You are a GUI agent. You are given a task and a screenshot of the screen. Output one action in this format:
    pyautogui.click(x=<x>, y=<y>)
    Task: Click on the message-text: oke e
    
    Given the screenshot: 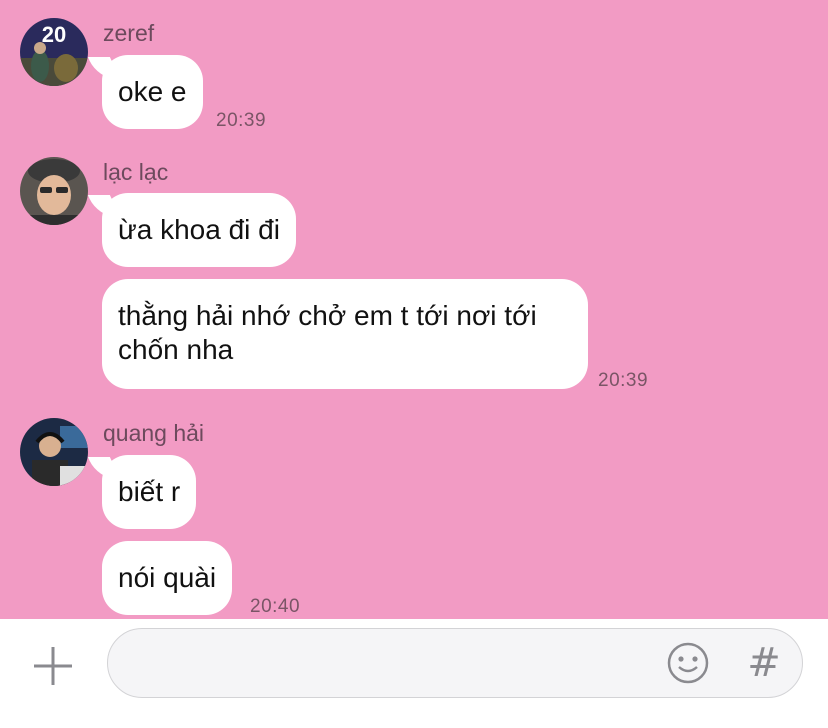 What is the action you would take?
    pyautogui.click(x=152, y=91)
    